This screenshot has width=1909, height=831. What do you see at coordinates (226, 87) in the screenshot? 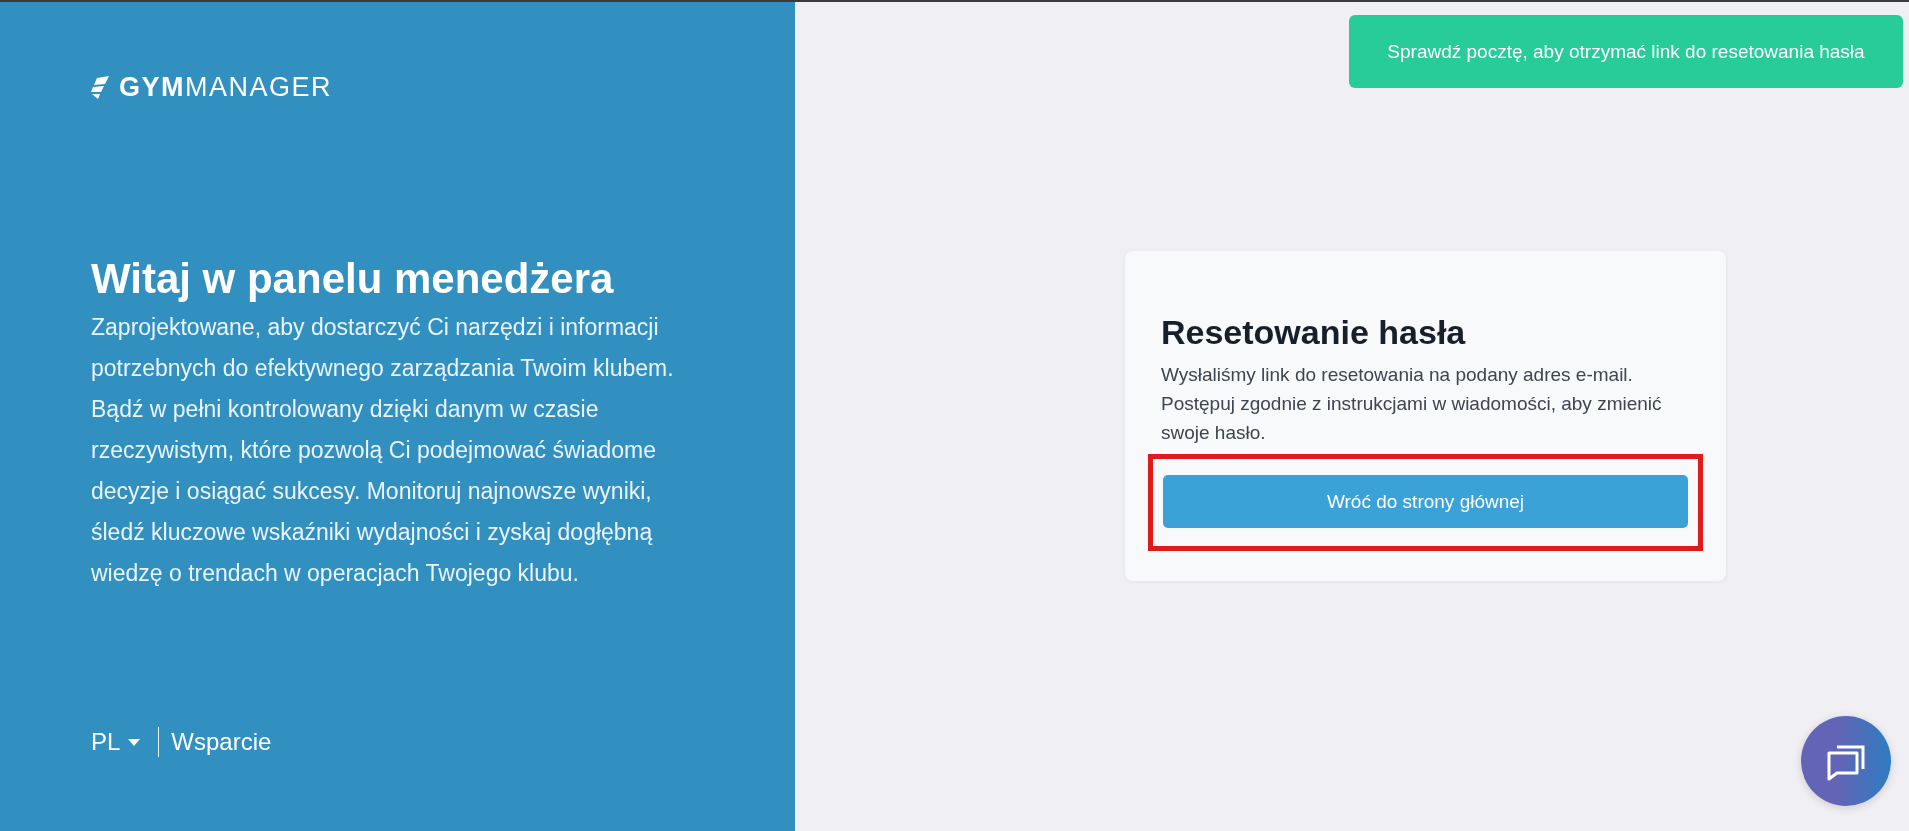
I see `logo-text: GYMMANAGER` at bounding box center [226, 87].